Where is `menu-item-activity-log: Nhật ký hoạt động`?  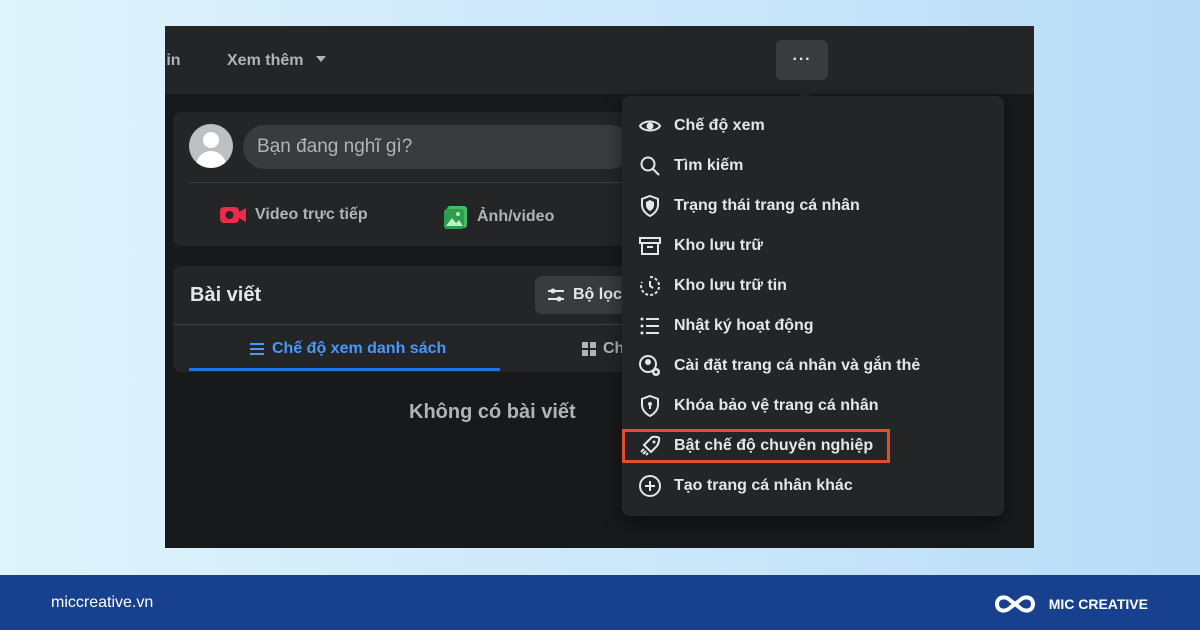 menu-item-activity-log: Nhật ký hoạt động is located at coordinates (813, 326).